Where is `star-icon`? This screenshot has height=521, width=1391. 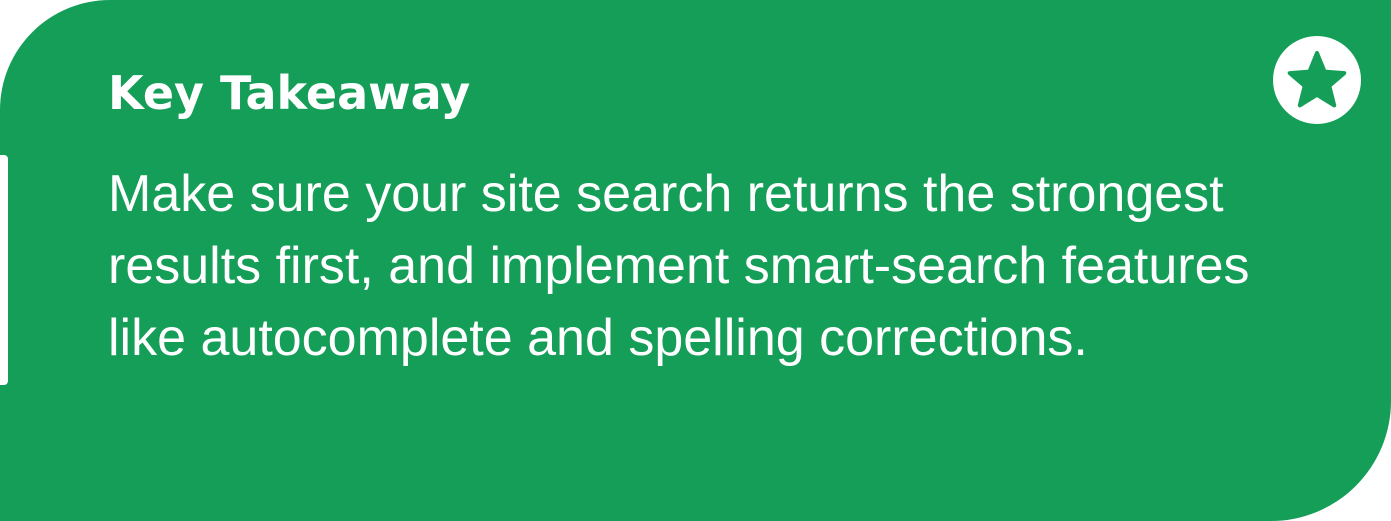 star-icon is located at coordinates (1317, 80).